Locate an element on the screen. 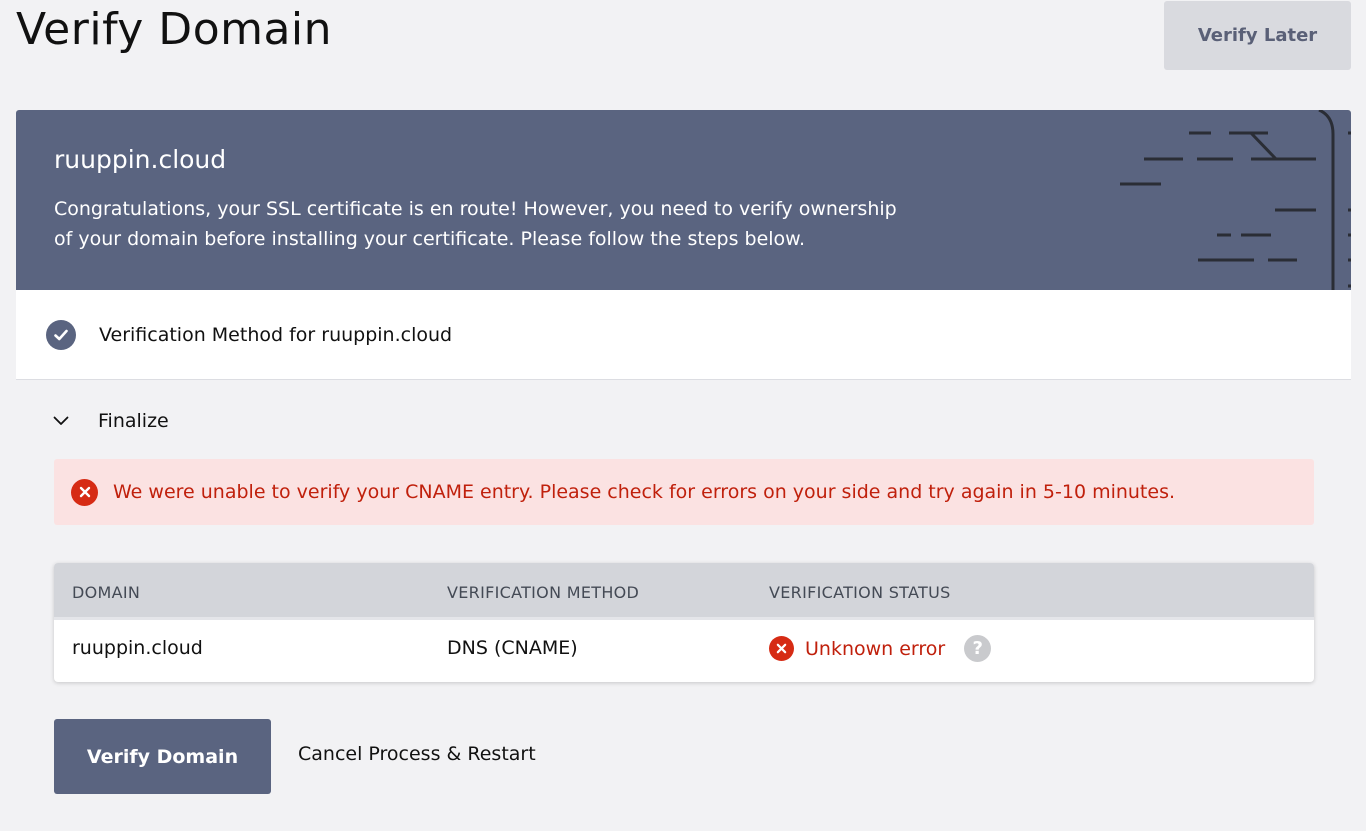 Image resolution: width=1366 pixels, height=831 pixels. check-circle-icon is located at coordinates (61, 334).